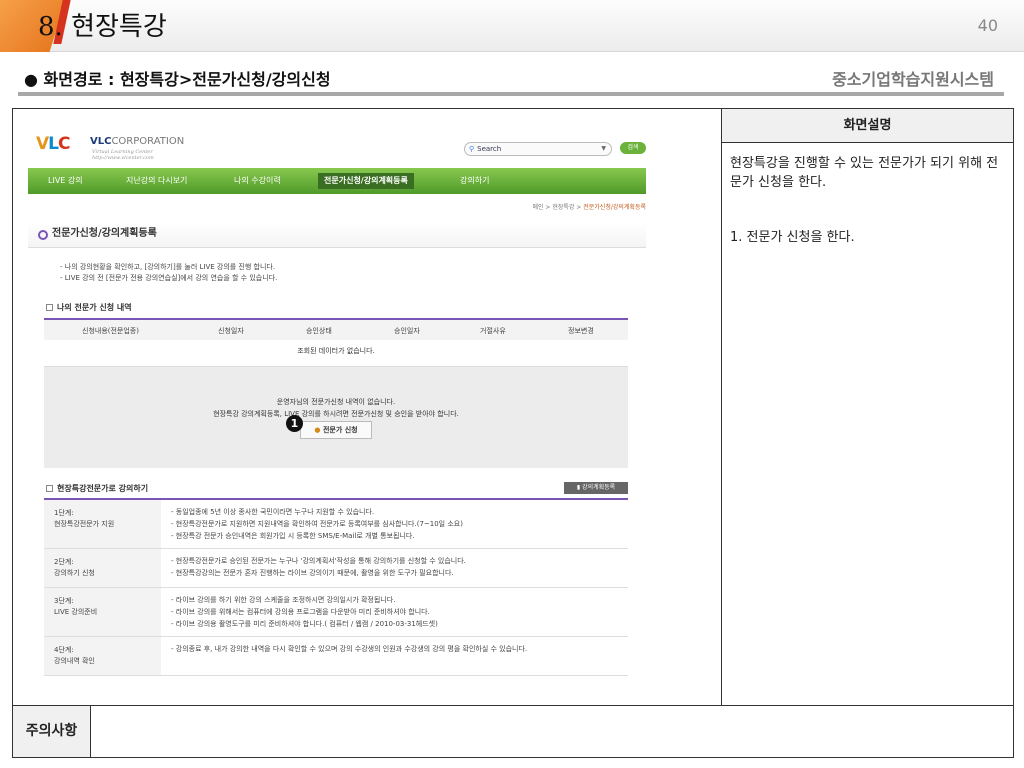 Image resolution: width=1024 pixels, height=768 pixels. Describe the element at coordinates (474, 181) in the screenshot. I see `nav-item-lecture: 강의하기` at that location.